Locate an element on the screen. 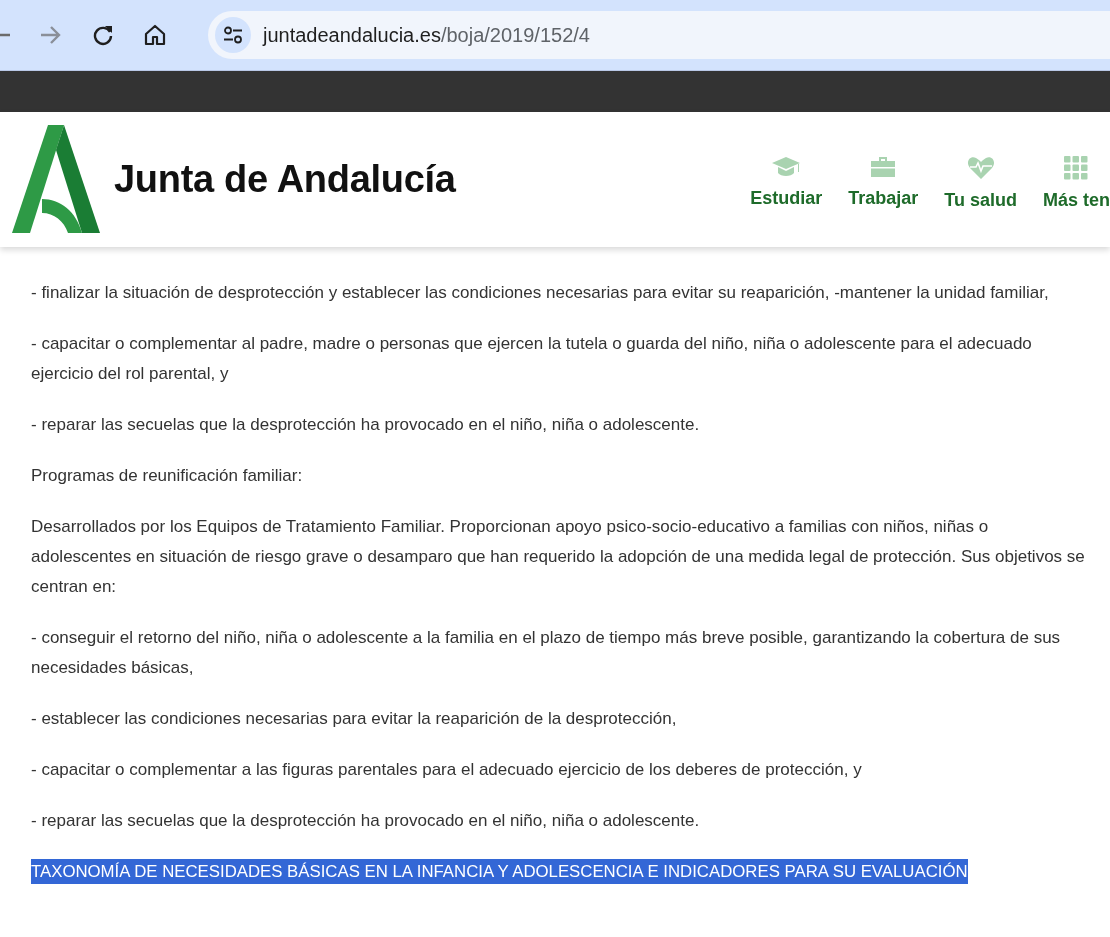 Image resolution: width=1110 pixels, height=937 pixels. briefcase-icon is located at coordinates (883, 167).